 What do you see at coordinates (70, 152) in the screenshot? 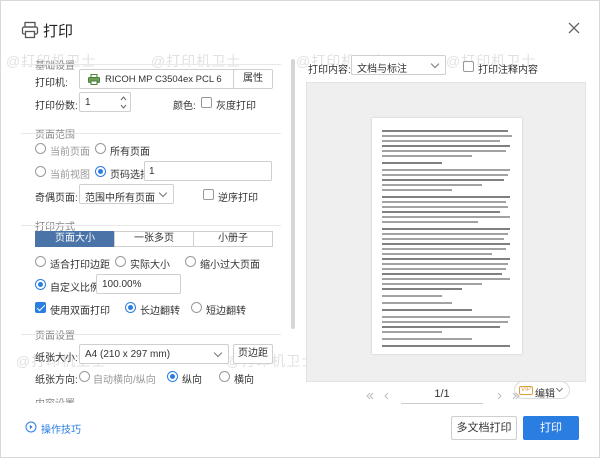
I see `current-page-label: 当前页面` at bounding box center [70, 152].